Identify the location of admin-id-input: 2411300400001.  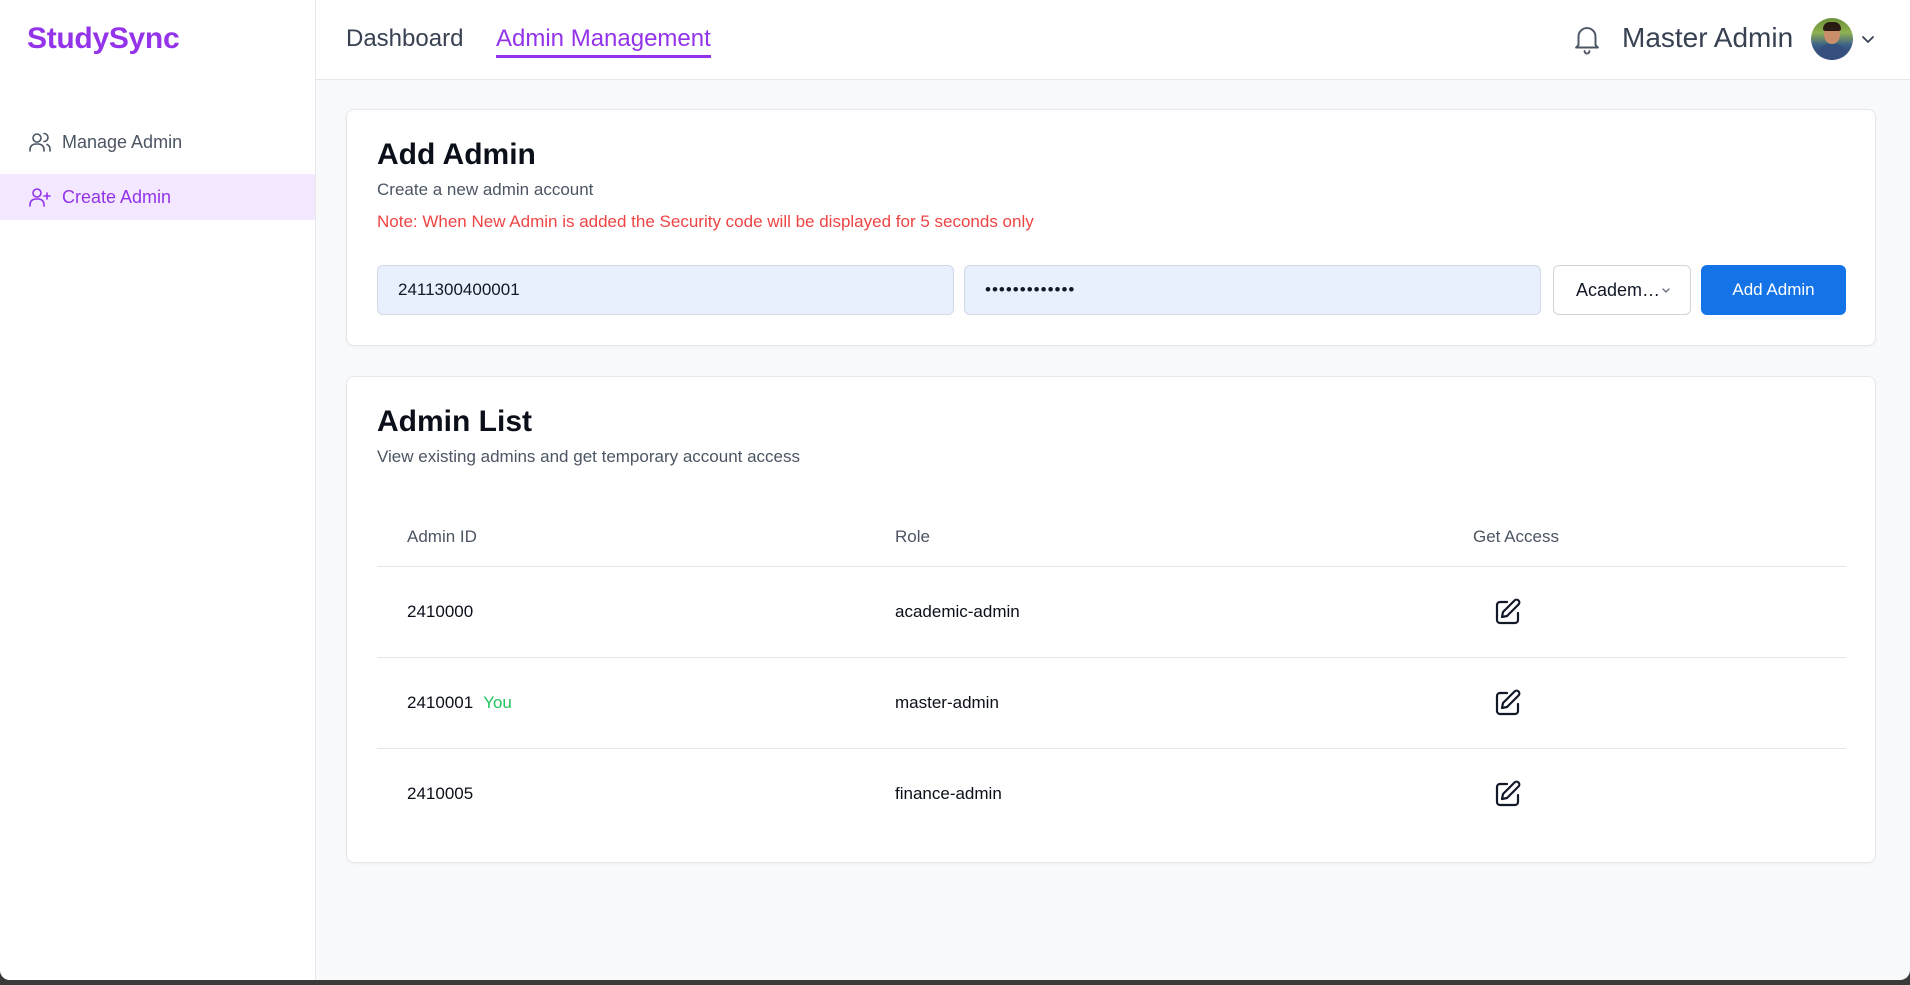
(665, 290).